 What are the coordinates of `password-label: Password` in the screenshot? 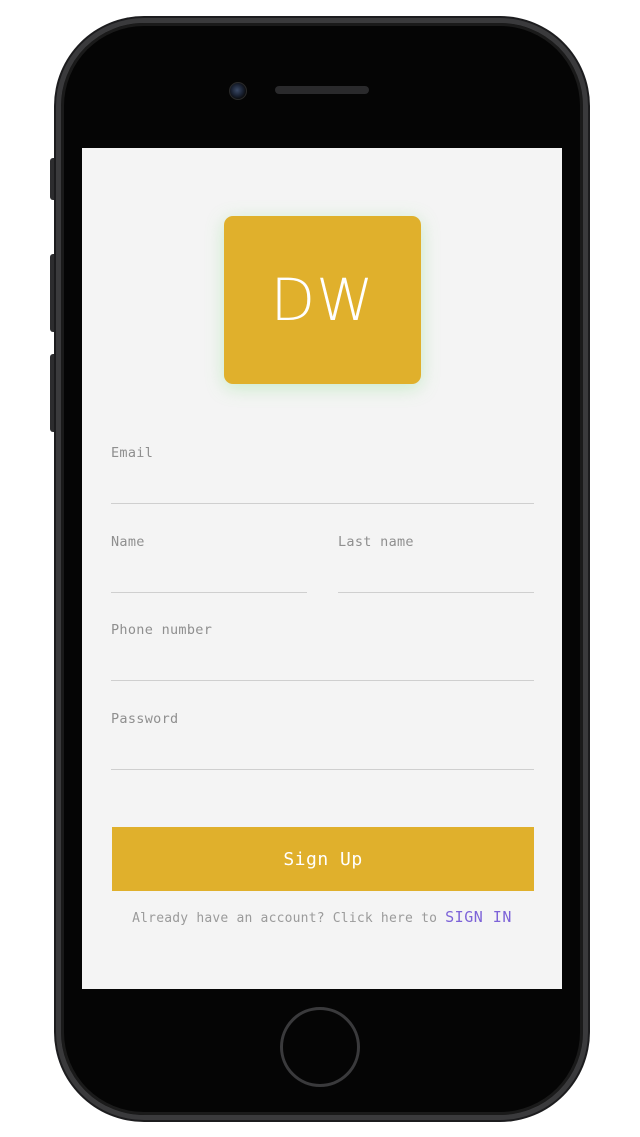 It's located at (145, 719).